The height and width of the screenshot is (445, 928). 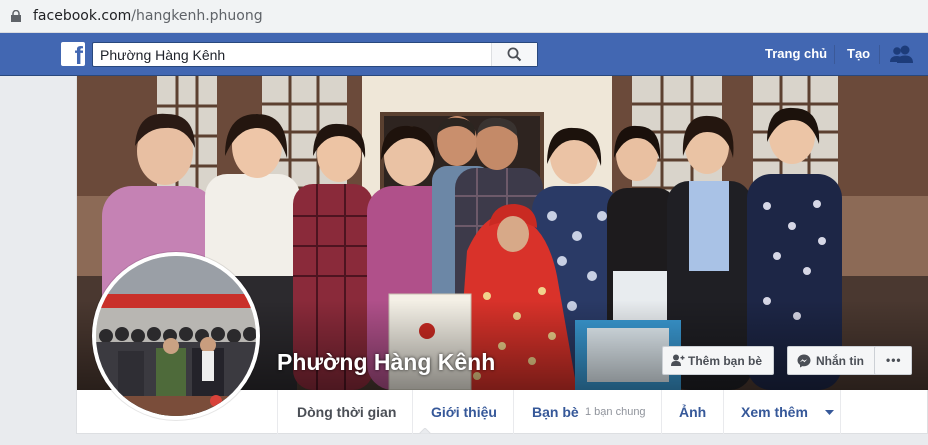 I want to click on profile-picture, so click(x=176, y=336).